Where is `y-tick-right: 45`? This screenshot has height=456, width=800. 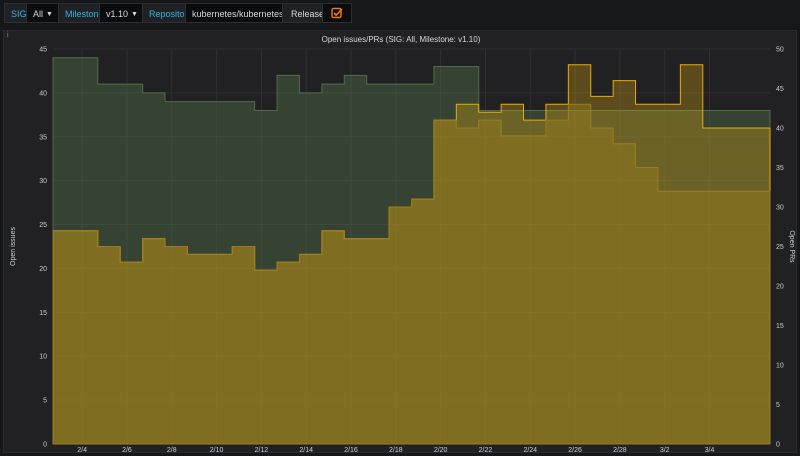
y-tick-right: 45 is located at coordinates (780, 89).